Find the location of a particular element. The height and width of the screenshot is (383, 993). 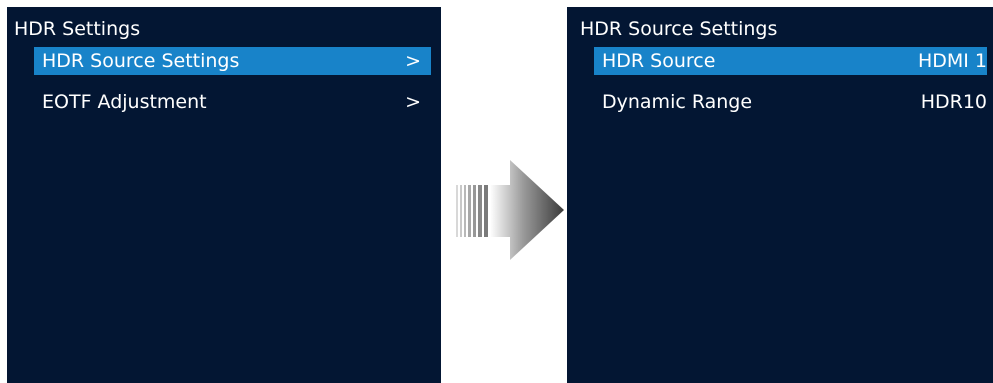

menu-item-eotf-adjustment: EOTF Adjustment > is located at coordinates (232, 102).